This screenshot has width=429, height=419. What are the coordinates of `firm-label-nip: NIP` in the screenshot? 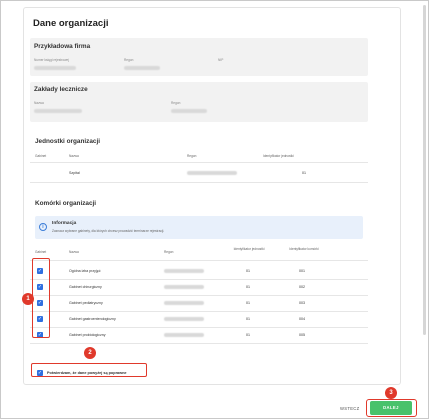 It's located at (221, 60).